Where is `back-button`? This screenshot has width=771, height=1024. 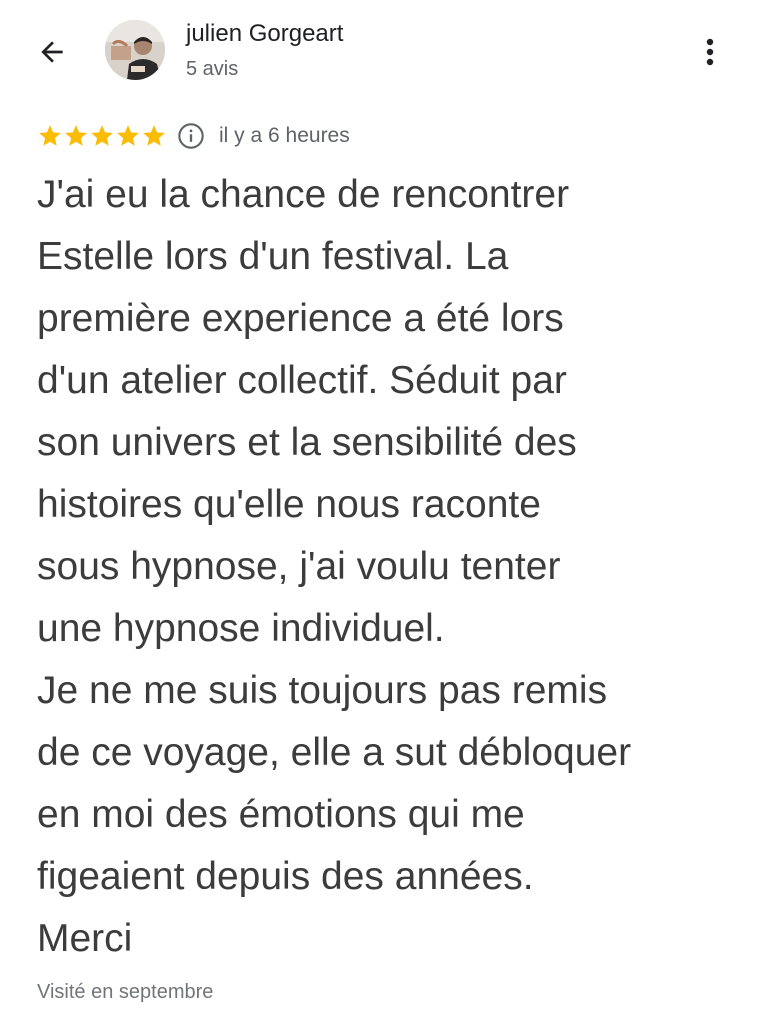 back-button is located at coordinates (52, 52).